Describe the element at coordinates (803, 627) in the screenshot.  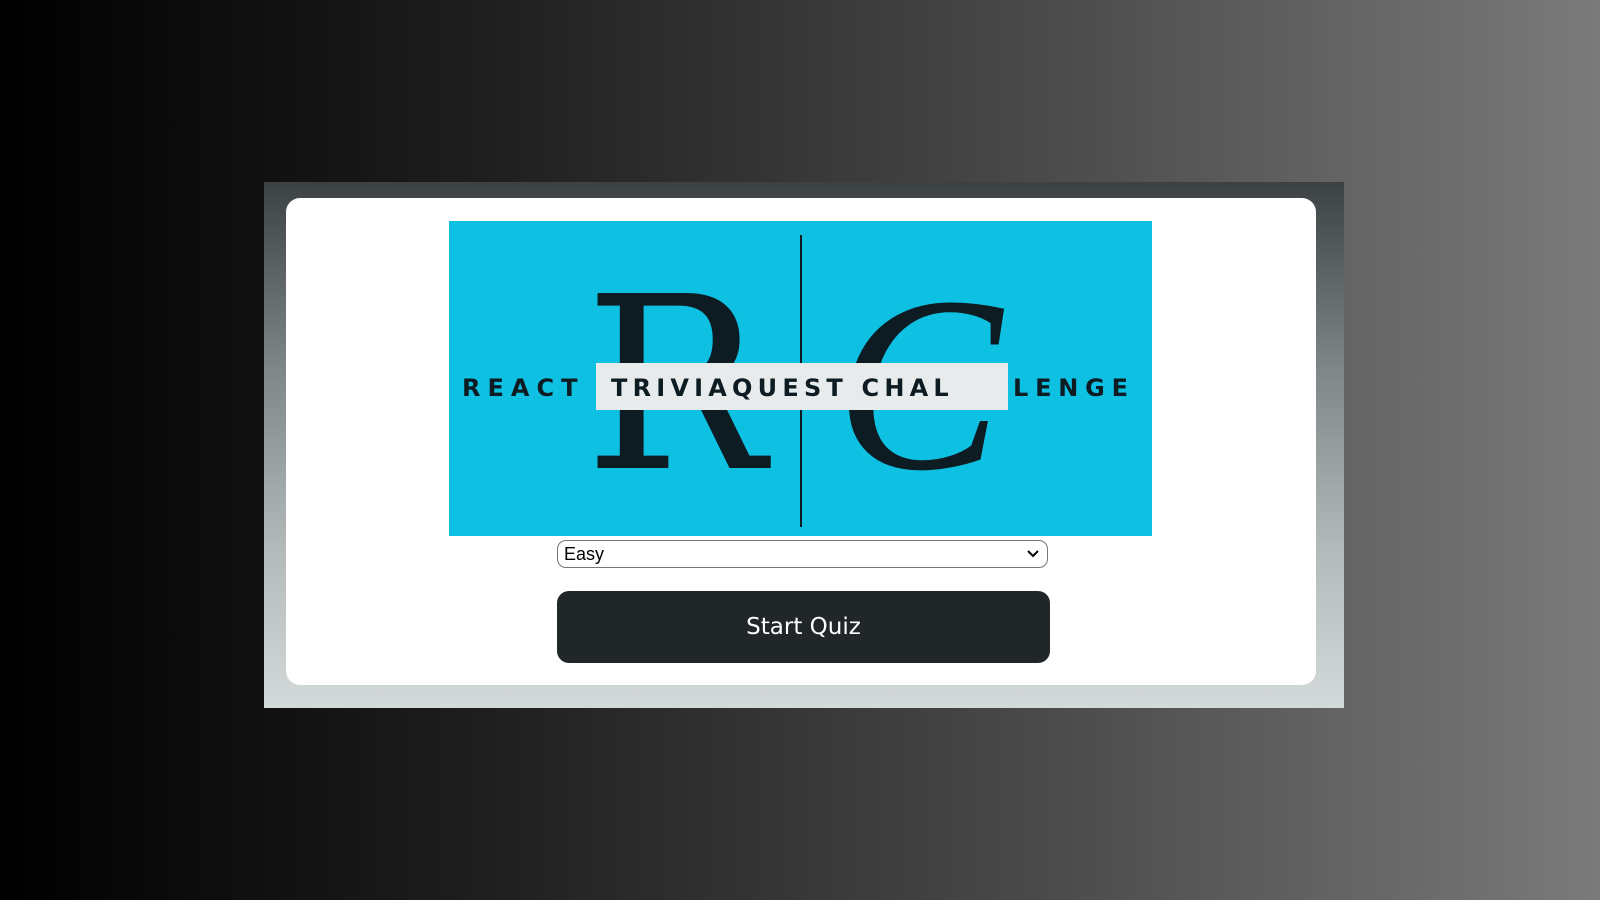
I see `start-quiz-button: Start Quiz` at that location.